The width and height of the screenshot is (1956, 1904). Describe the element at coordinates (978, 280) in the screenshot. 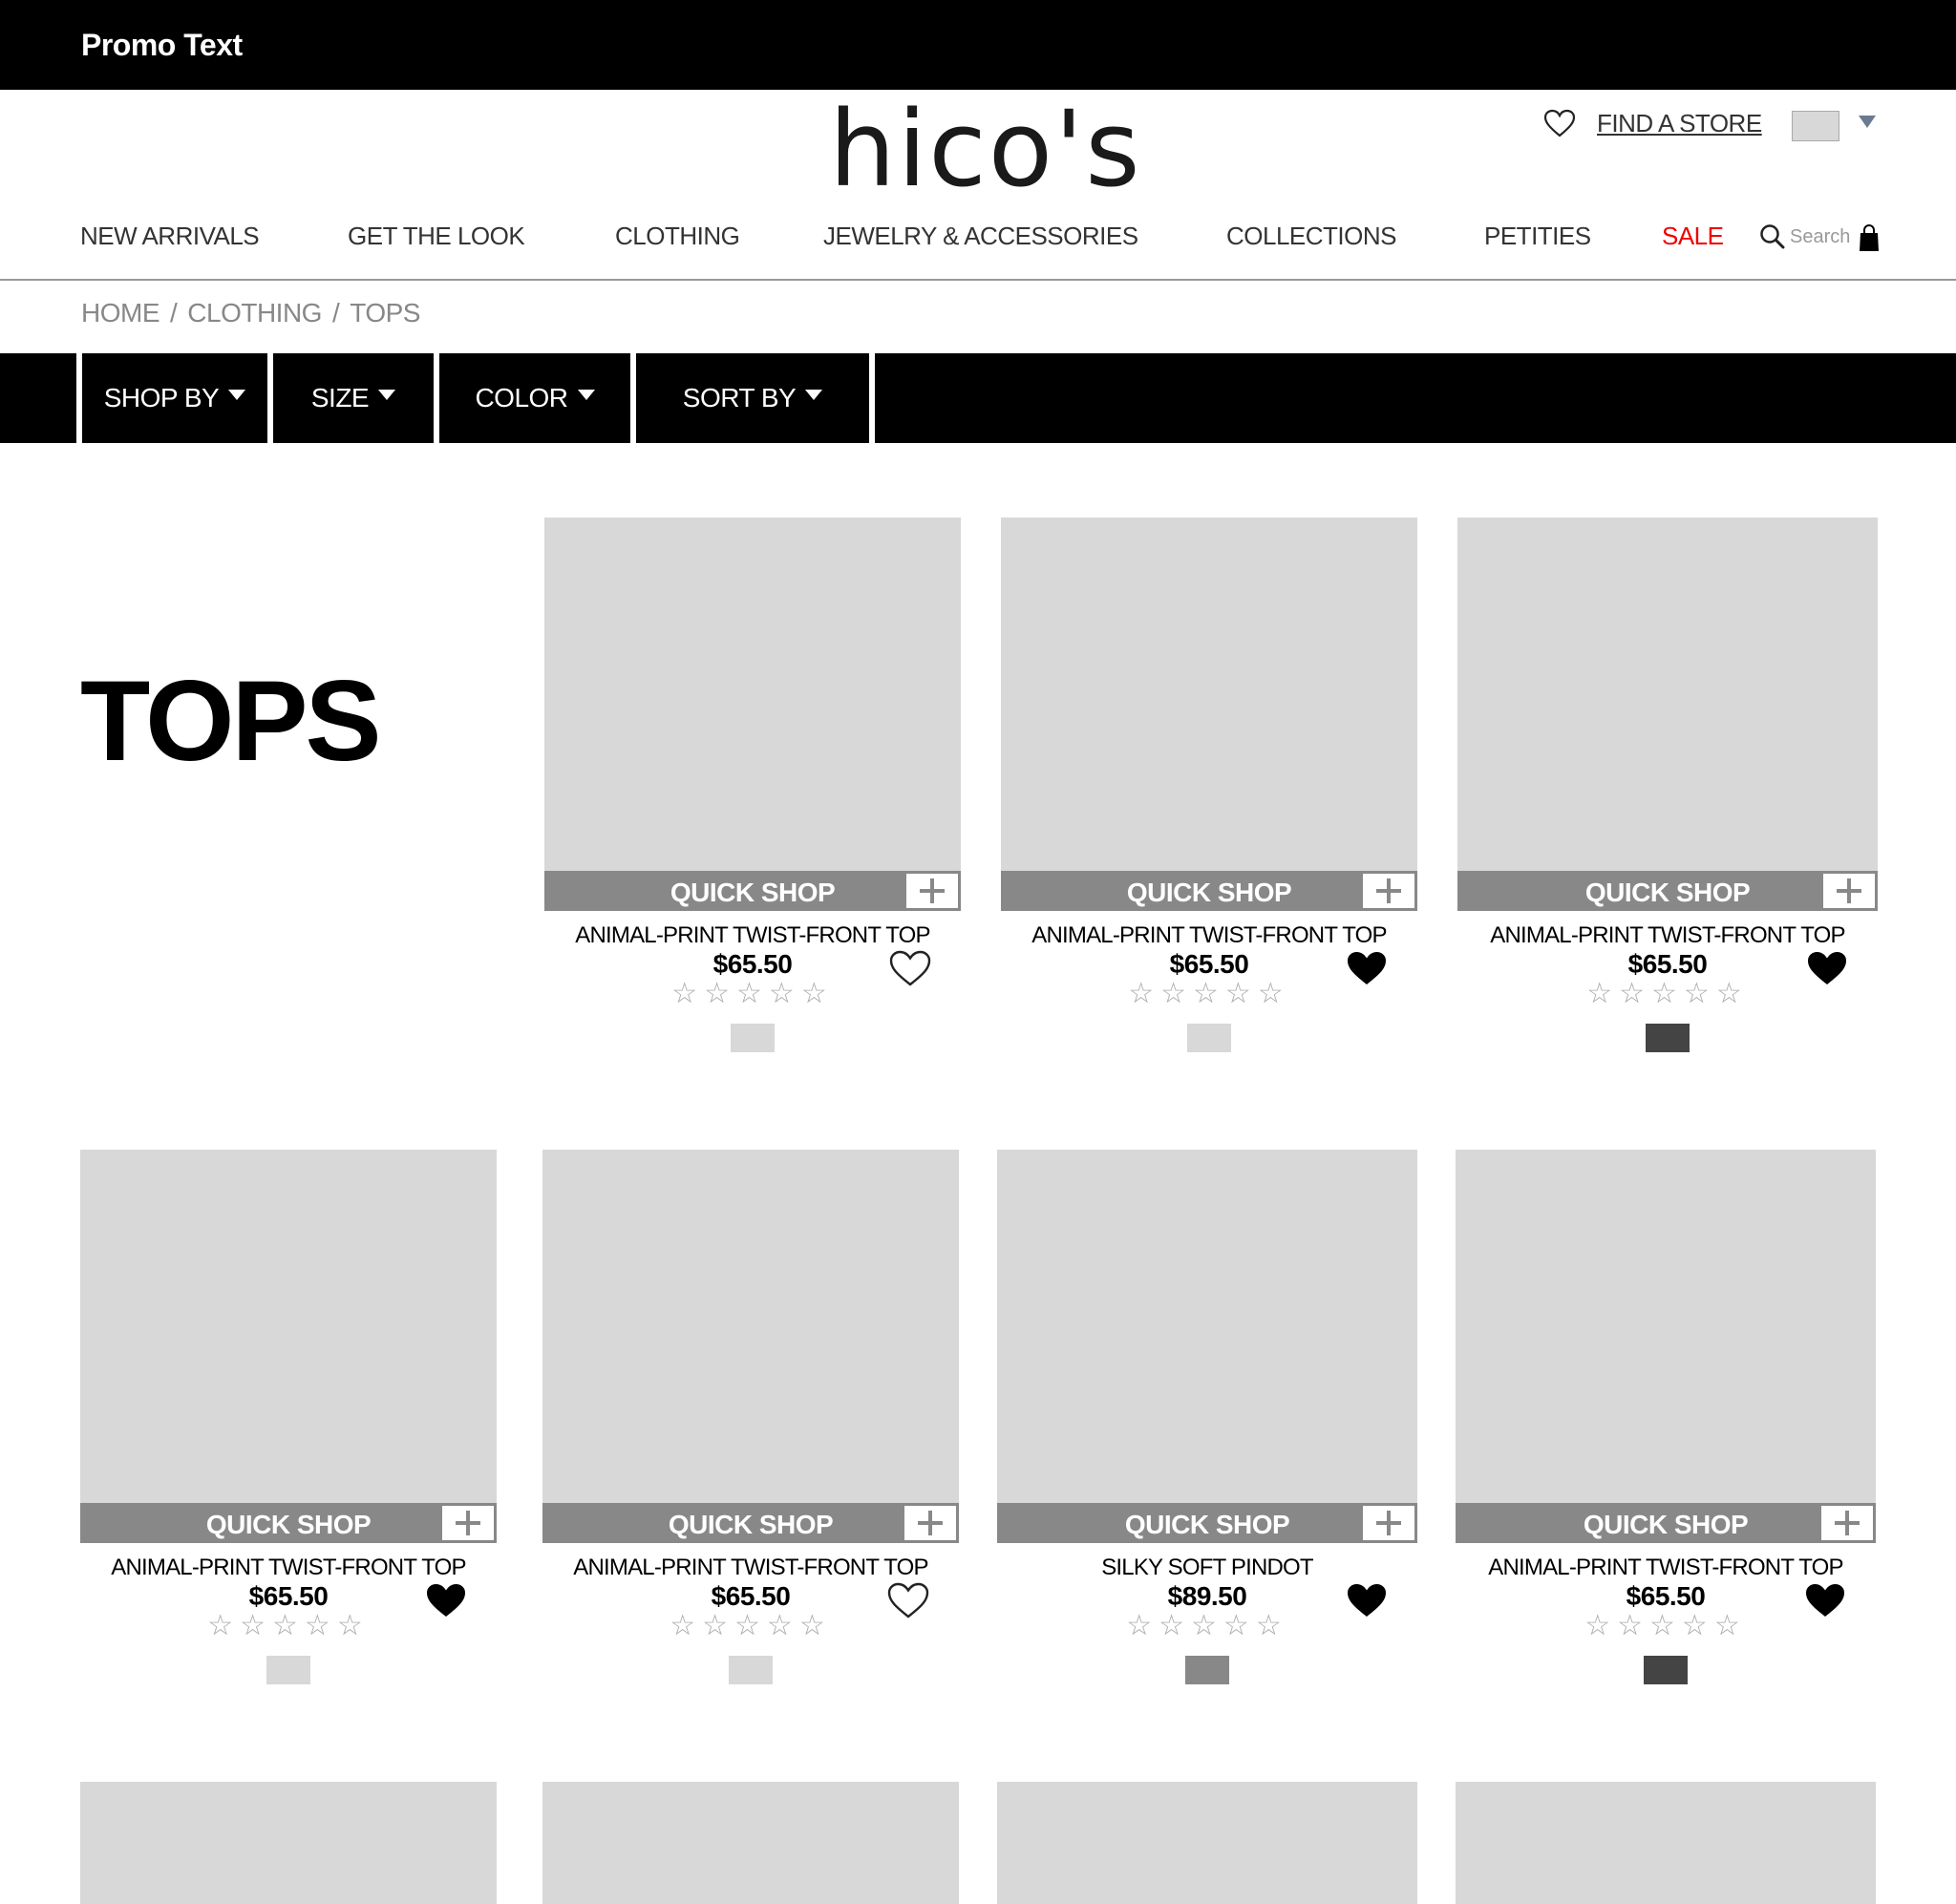

I see `nav-divider` at that location.